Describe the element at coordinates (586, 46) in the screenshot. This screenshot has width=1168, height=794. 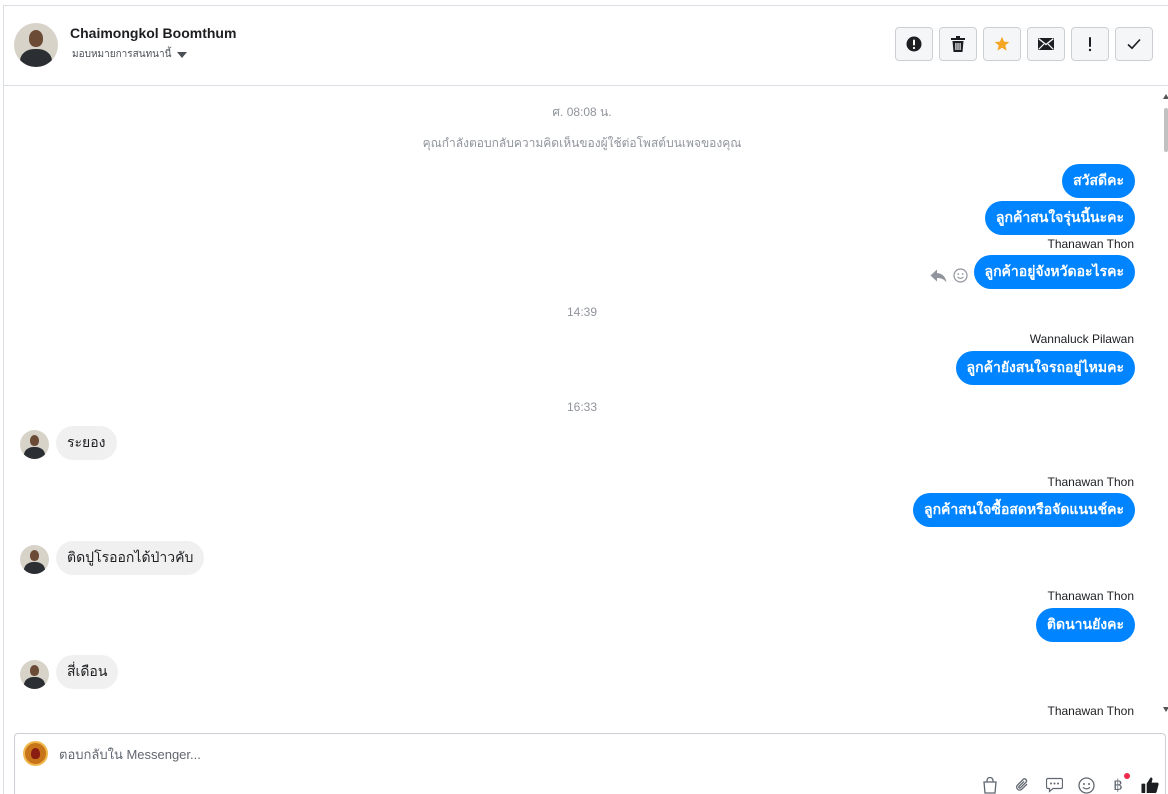
I see `conversation-header: Chaimongkol Boomthum มอบหมายการสนทนานี้` at that location.